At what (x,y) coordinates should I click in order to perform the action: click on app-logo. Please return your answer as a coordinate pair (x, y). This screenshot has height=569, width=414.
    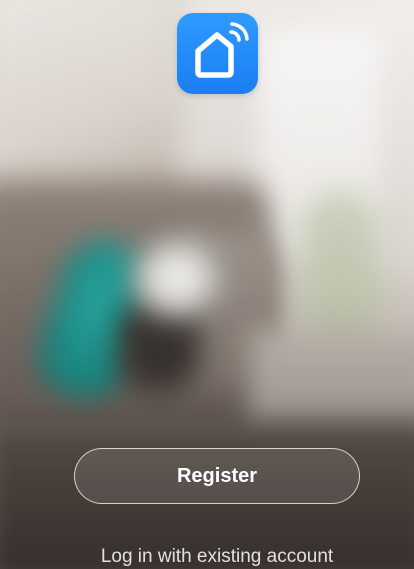
    Looking at the image, I should click on (217, 53).